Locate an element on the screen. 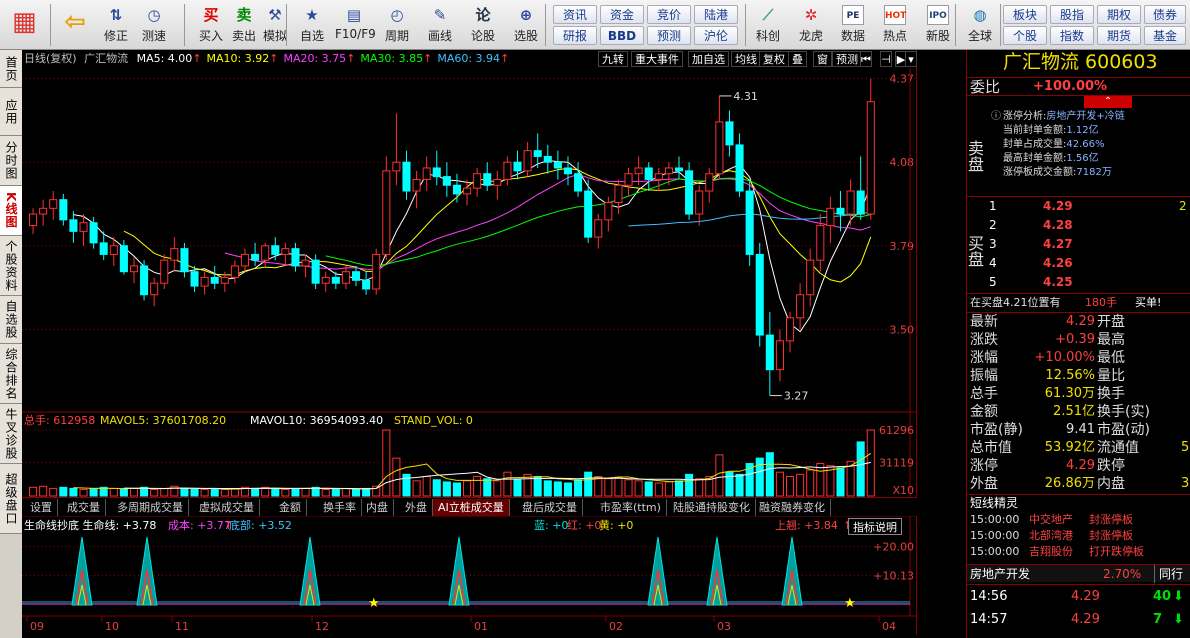 The width and height of the screenshot is (1190, 638). short-sprite-row-1: 15:00:00 北部湾港 封涨停板 is located at coordinates (1078, 536).